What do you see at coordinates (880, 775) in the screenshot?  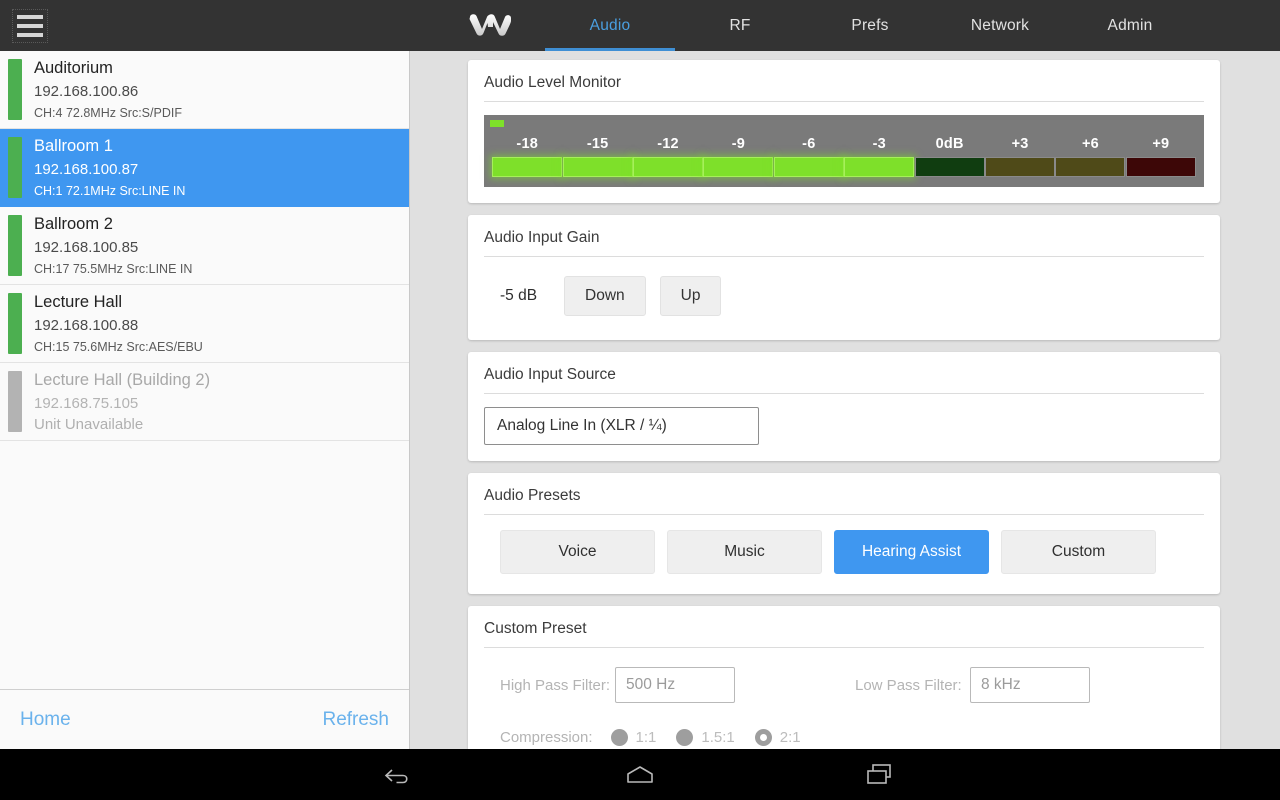 I see `recent-apps-icon` at bounding box center [880, 775].